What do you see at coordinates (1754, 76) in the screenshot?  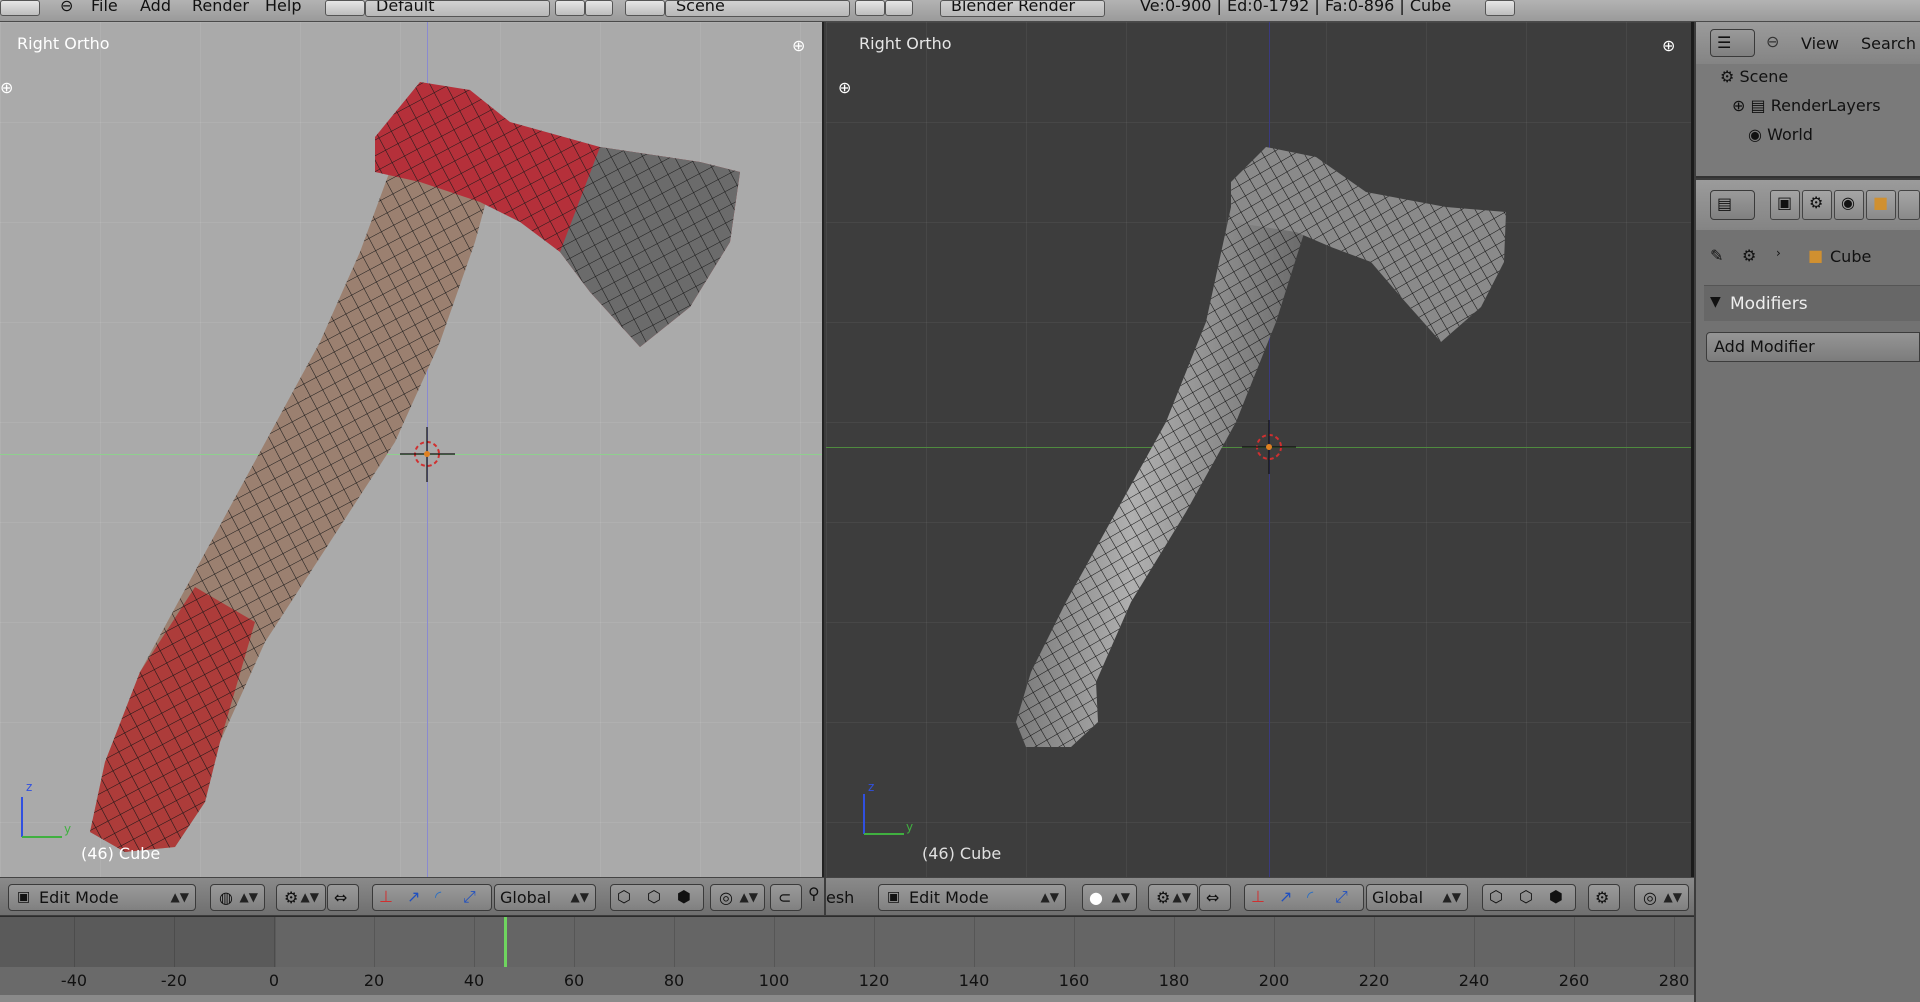 I see `outliner-item-scene: ⚙ Scene` at bounding box center [1754, 76].